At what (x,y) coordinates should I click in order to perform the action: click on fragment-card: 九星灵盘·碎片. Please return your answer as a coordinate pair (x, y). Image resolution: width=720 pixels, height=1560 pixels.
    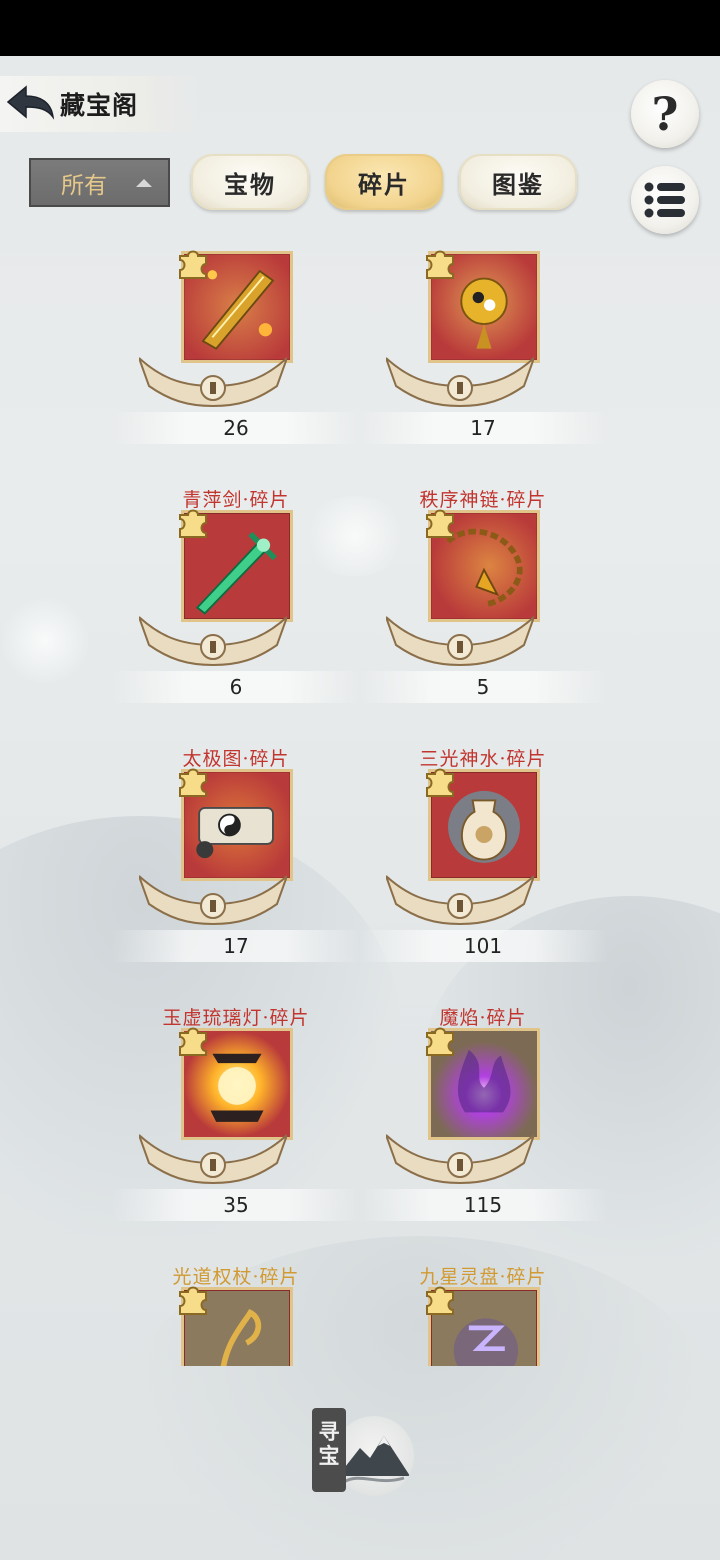
    Looking at the image, I should click on (483, 1314).